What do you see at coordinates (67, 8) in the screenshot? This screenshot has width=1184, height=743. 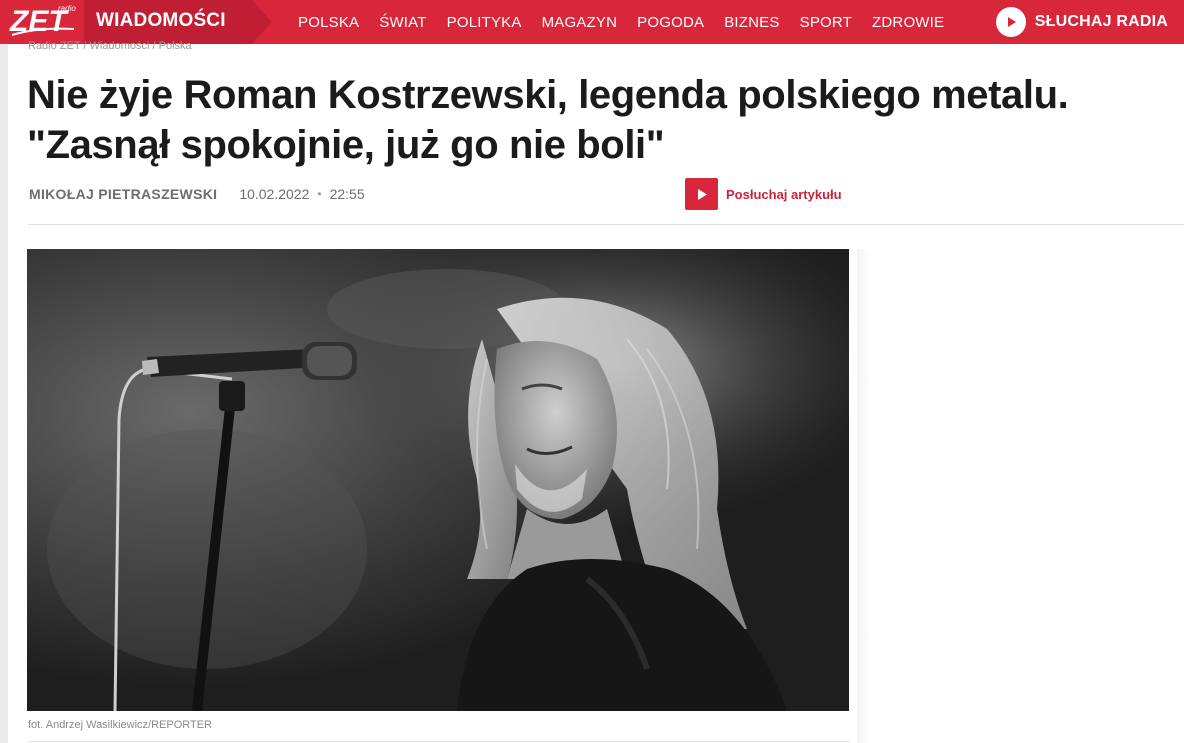 I see `logo-radio-text: radio` at bounding box center [67, 8].